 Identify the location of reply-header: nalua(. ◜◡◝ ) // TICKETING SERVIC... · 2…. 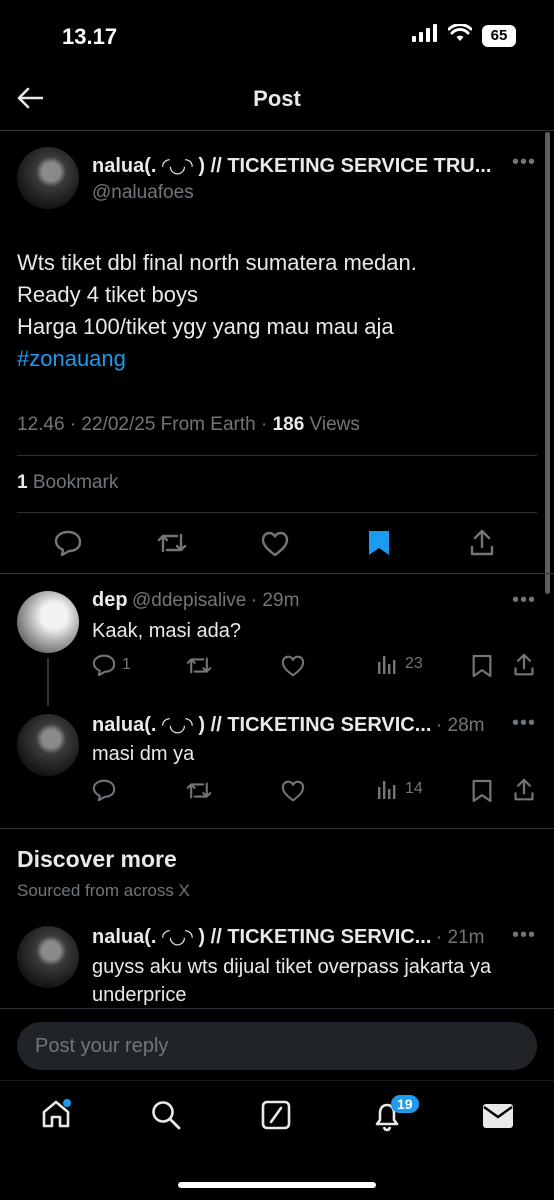
(302, 724).